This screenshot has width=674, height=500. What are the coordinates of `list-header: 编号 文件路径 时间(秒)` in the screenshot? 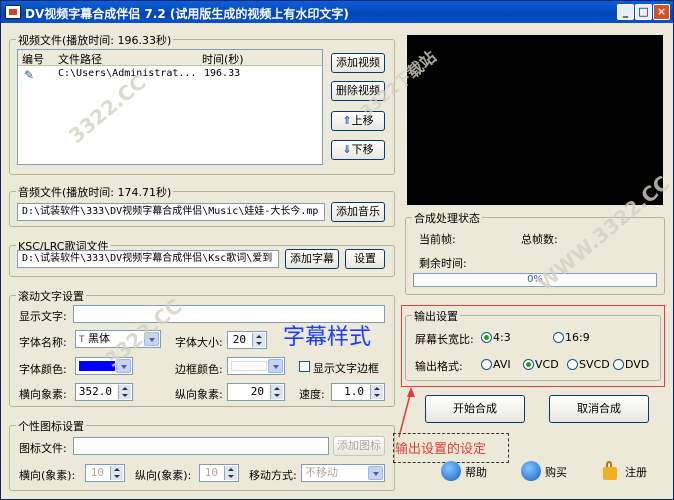 It's located at (170, 58).